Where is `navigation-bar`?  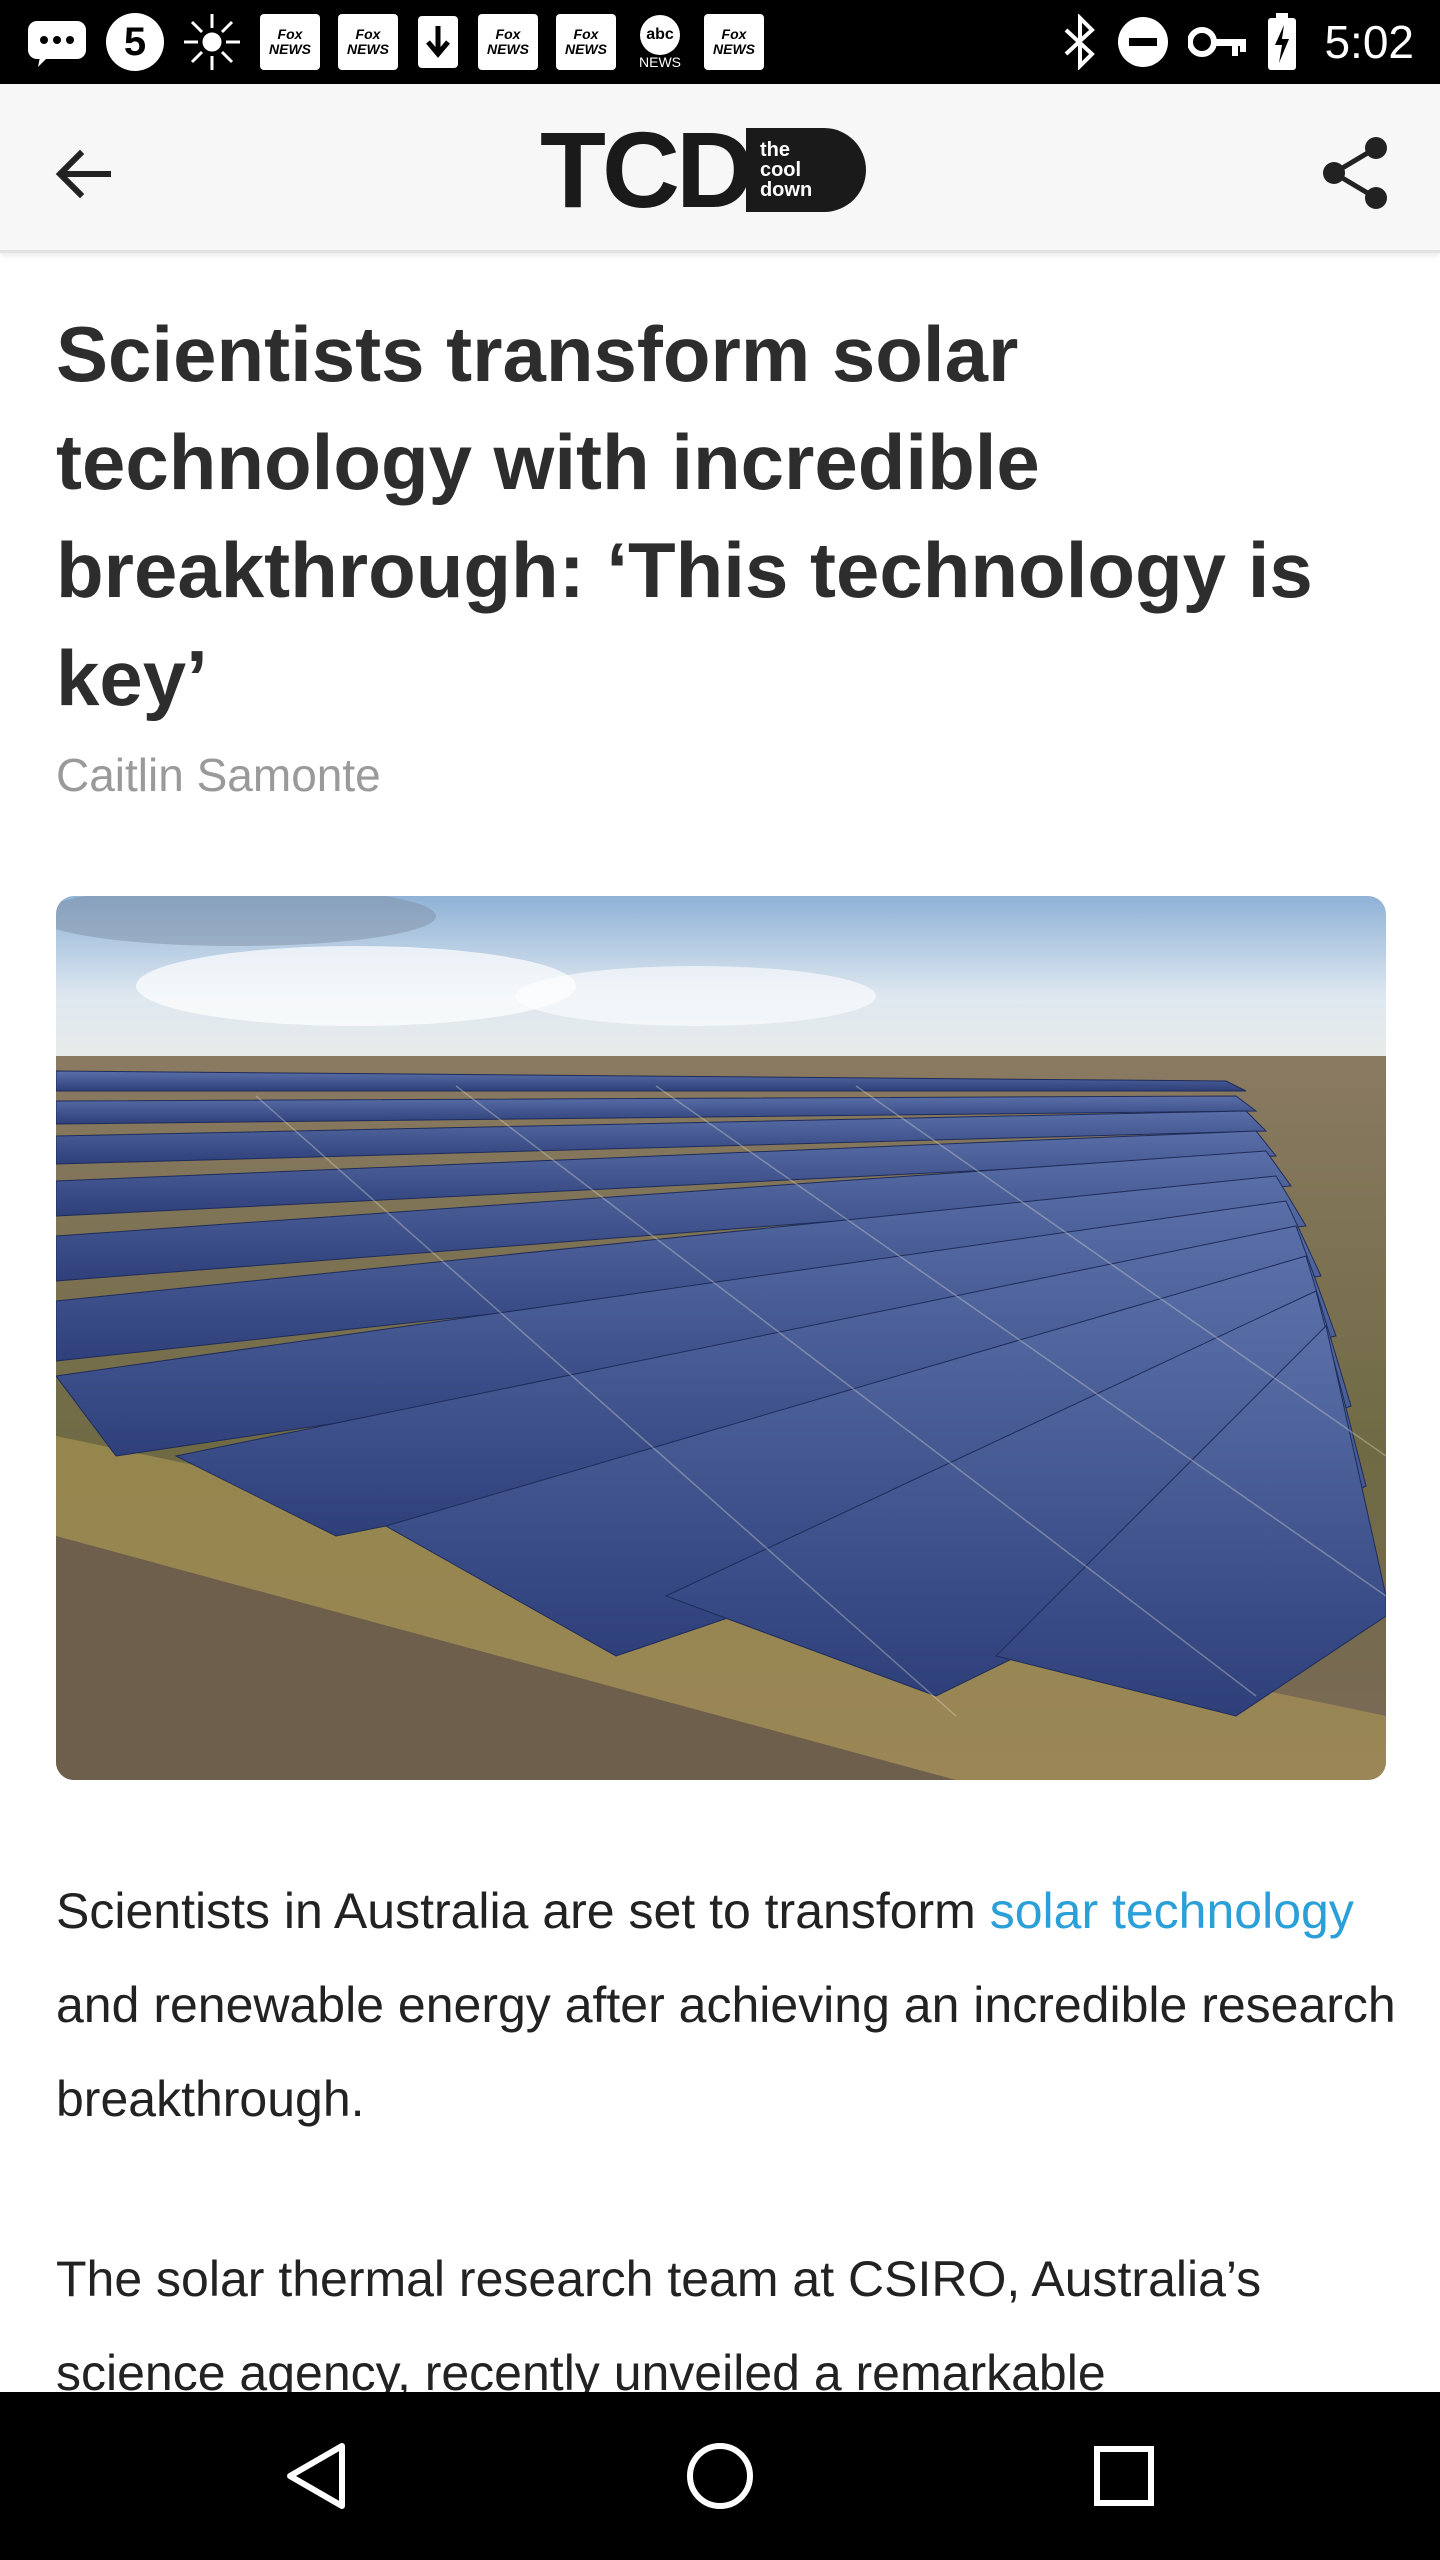 navigation-bar is located at coordinates (720, 2476).